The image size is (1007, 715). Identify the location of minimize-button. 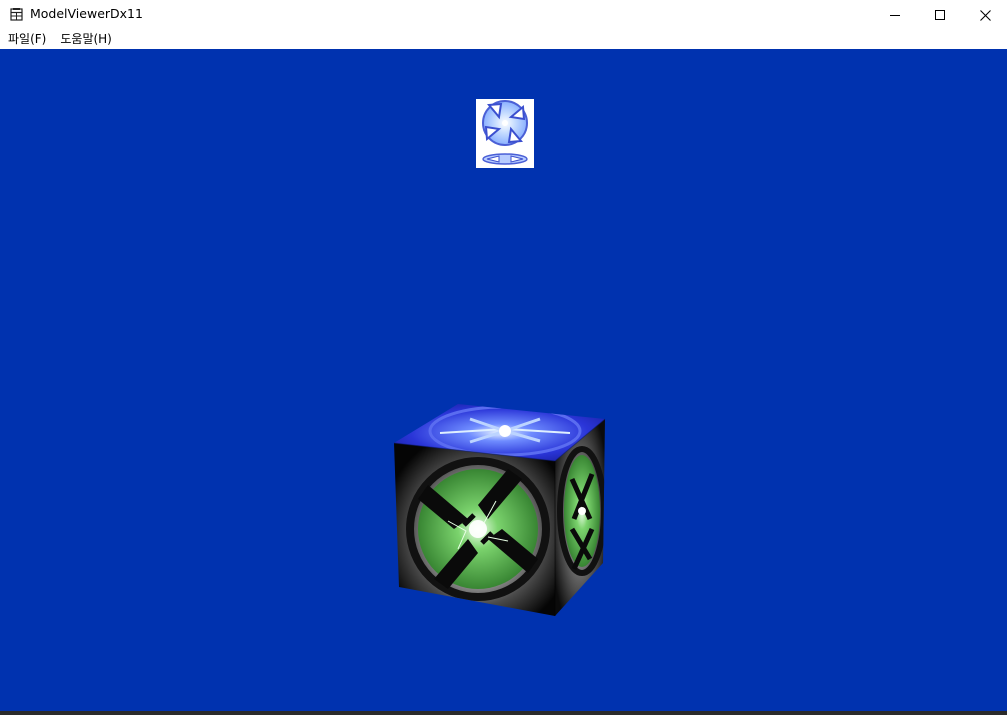
(895, 15).